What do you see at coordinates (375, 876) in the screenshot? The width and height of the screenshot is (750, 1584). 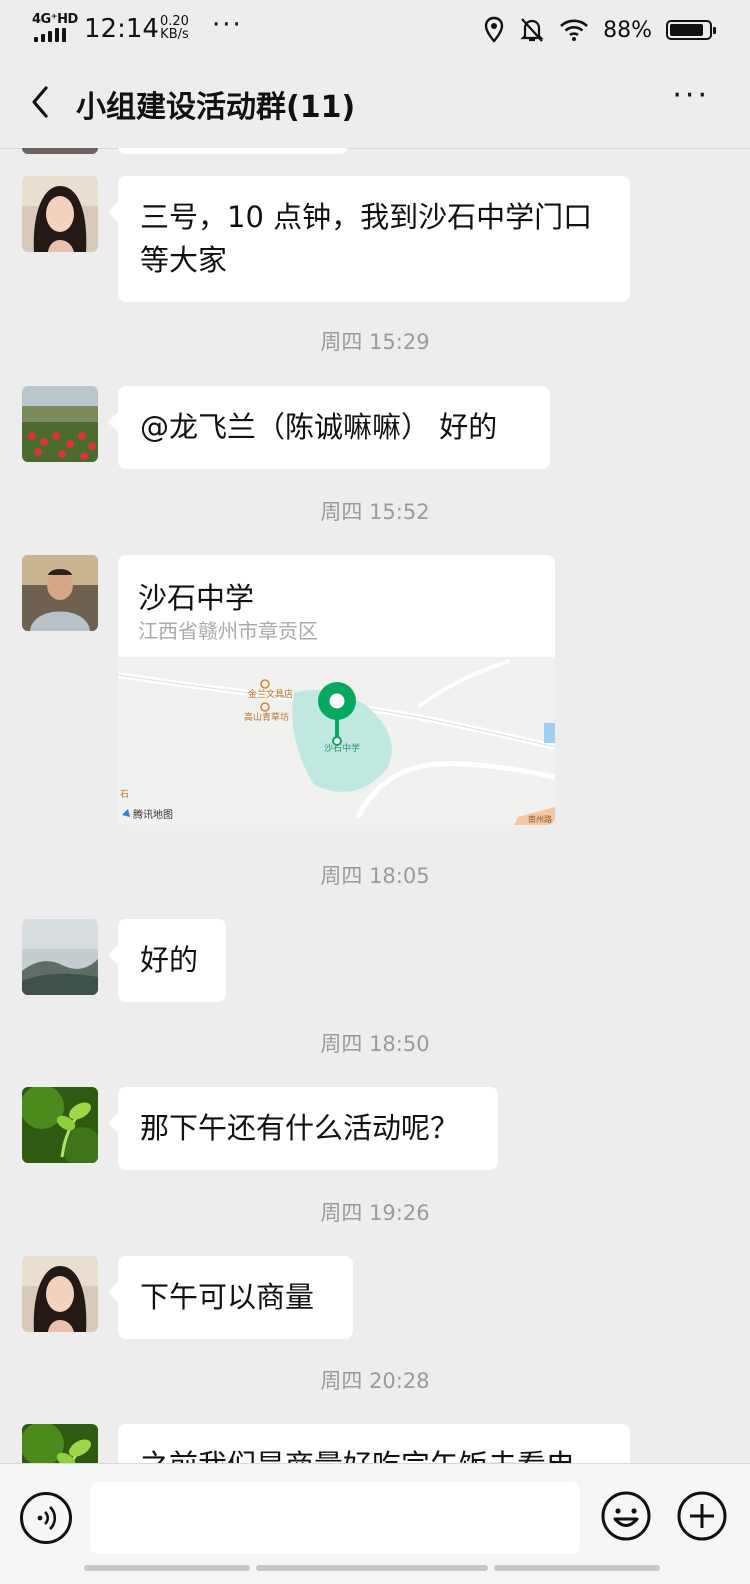 I see `timestamp: 周四 18:05` at bounding box center [375, 876].